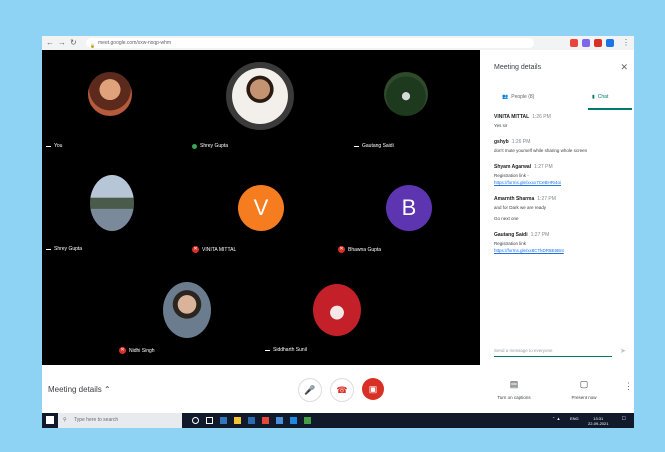 The image size is (665, 452). What do you see at coordinates (598, 421) in the screenshot?
I see `clock: 13:31 22-09-2021` at bounding box center [598, 421].